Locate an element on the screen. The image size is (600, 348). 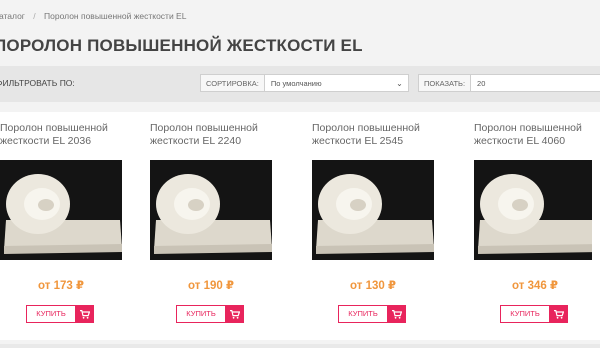
product-title: Поролон повышенной жесткости EL 2036 is located at coordinates (70, 135).